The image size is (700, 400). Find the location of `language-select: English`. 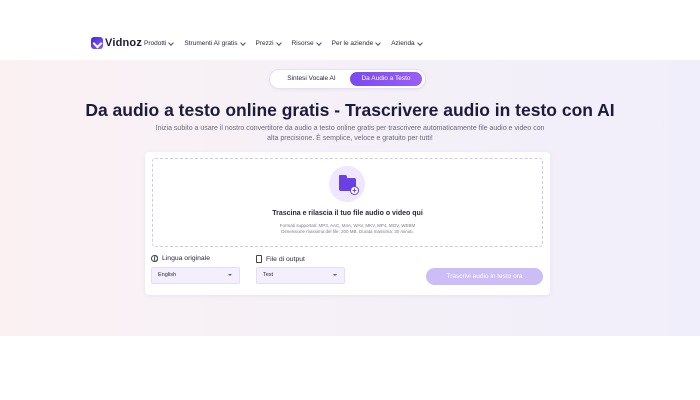

language-select: English is located at coordinates (195, 275).